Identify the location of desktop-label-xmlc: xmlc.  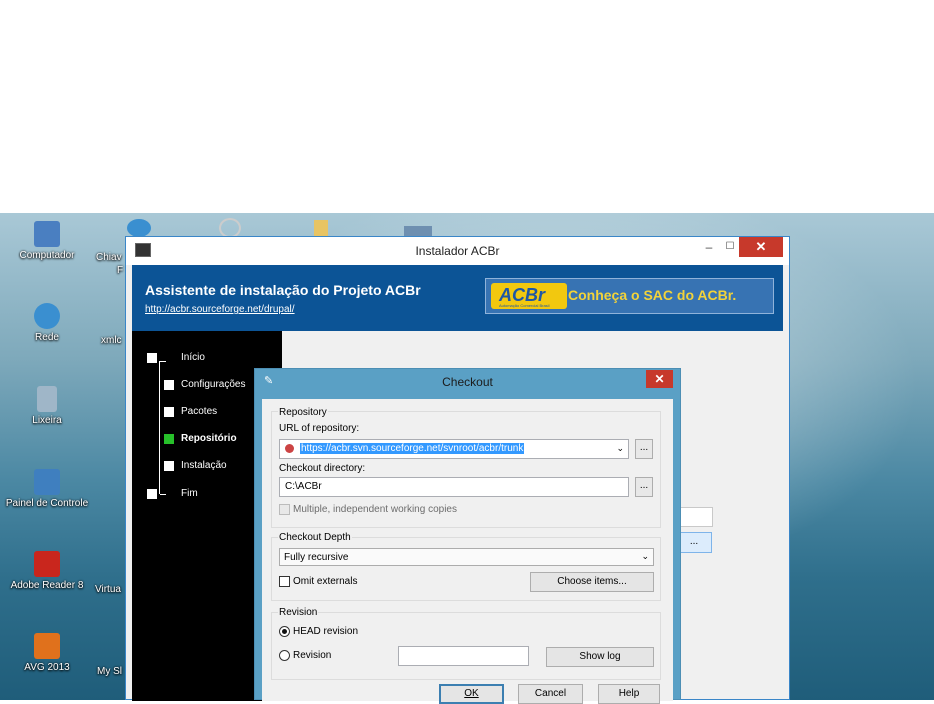
(111, 340).